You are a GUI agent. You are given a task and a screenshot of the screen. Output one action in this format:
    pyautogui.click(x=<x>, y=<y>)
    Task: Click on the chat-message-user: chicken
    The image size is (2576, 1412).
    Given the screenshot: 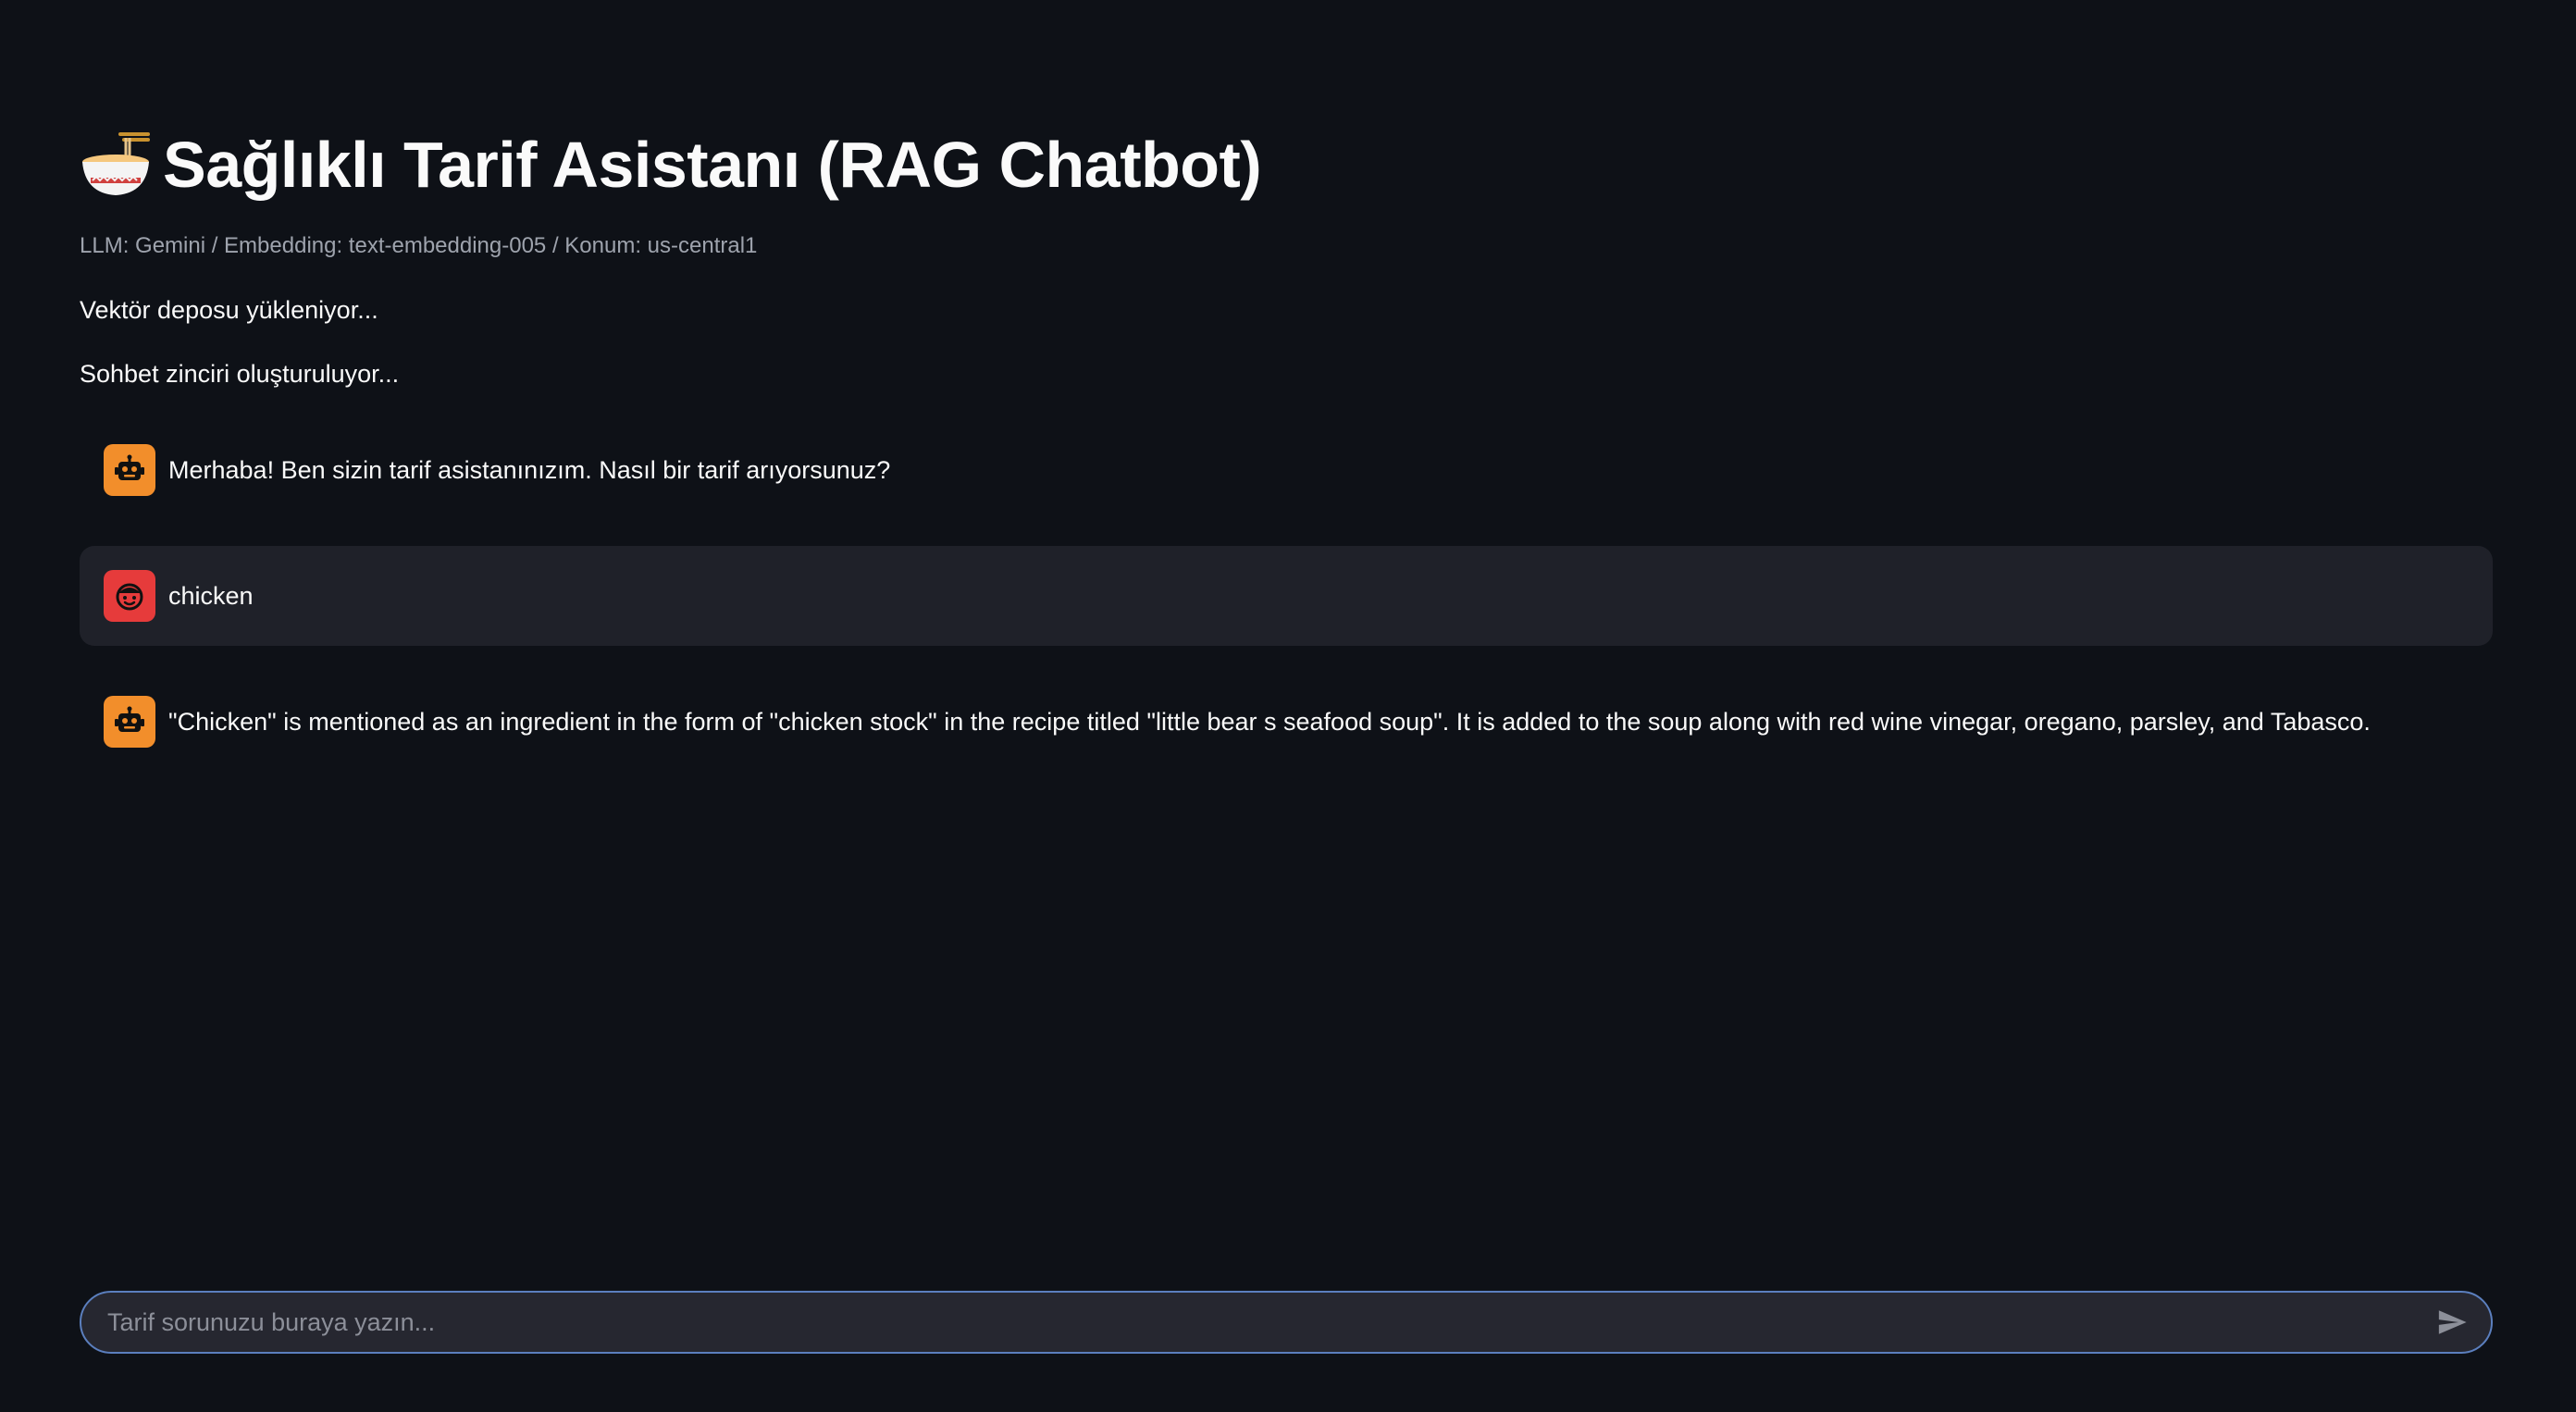 What is the action you would take?
    pyautogui.click(x=1286, y=596)
    